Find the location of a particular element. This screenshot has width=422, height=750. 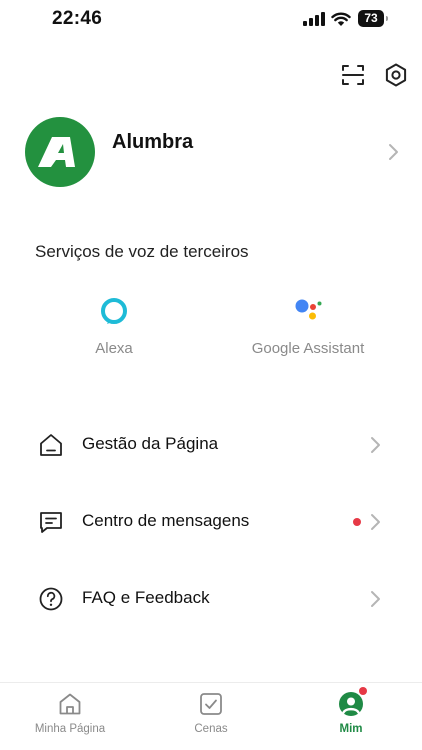

alexa-label: Alexa is located at coordinates (114, 348).